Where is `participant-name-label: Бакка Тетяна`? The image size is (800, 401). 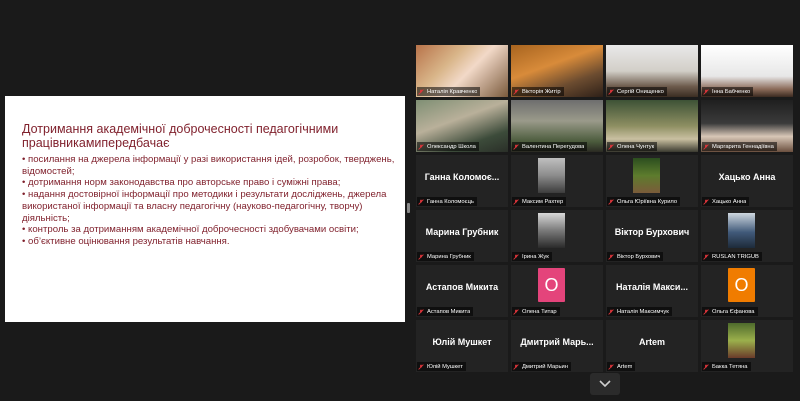 participant-name-label: Бакка Тетяна is located at coordinates (726, 366).